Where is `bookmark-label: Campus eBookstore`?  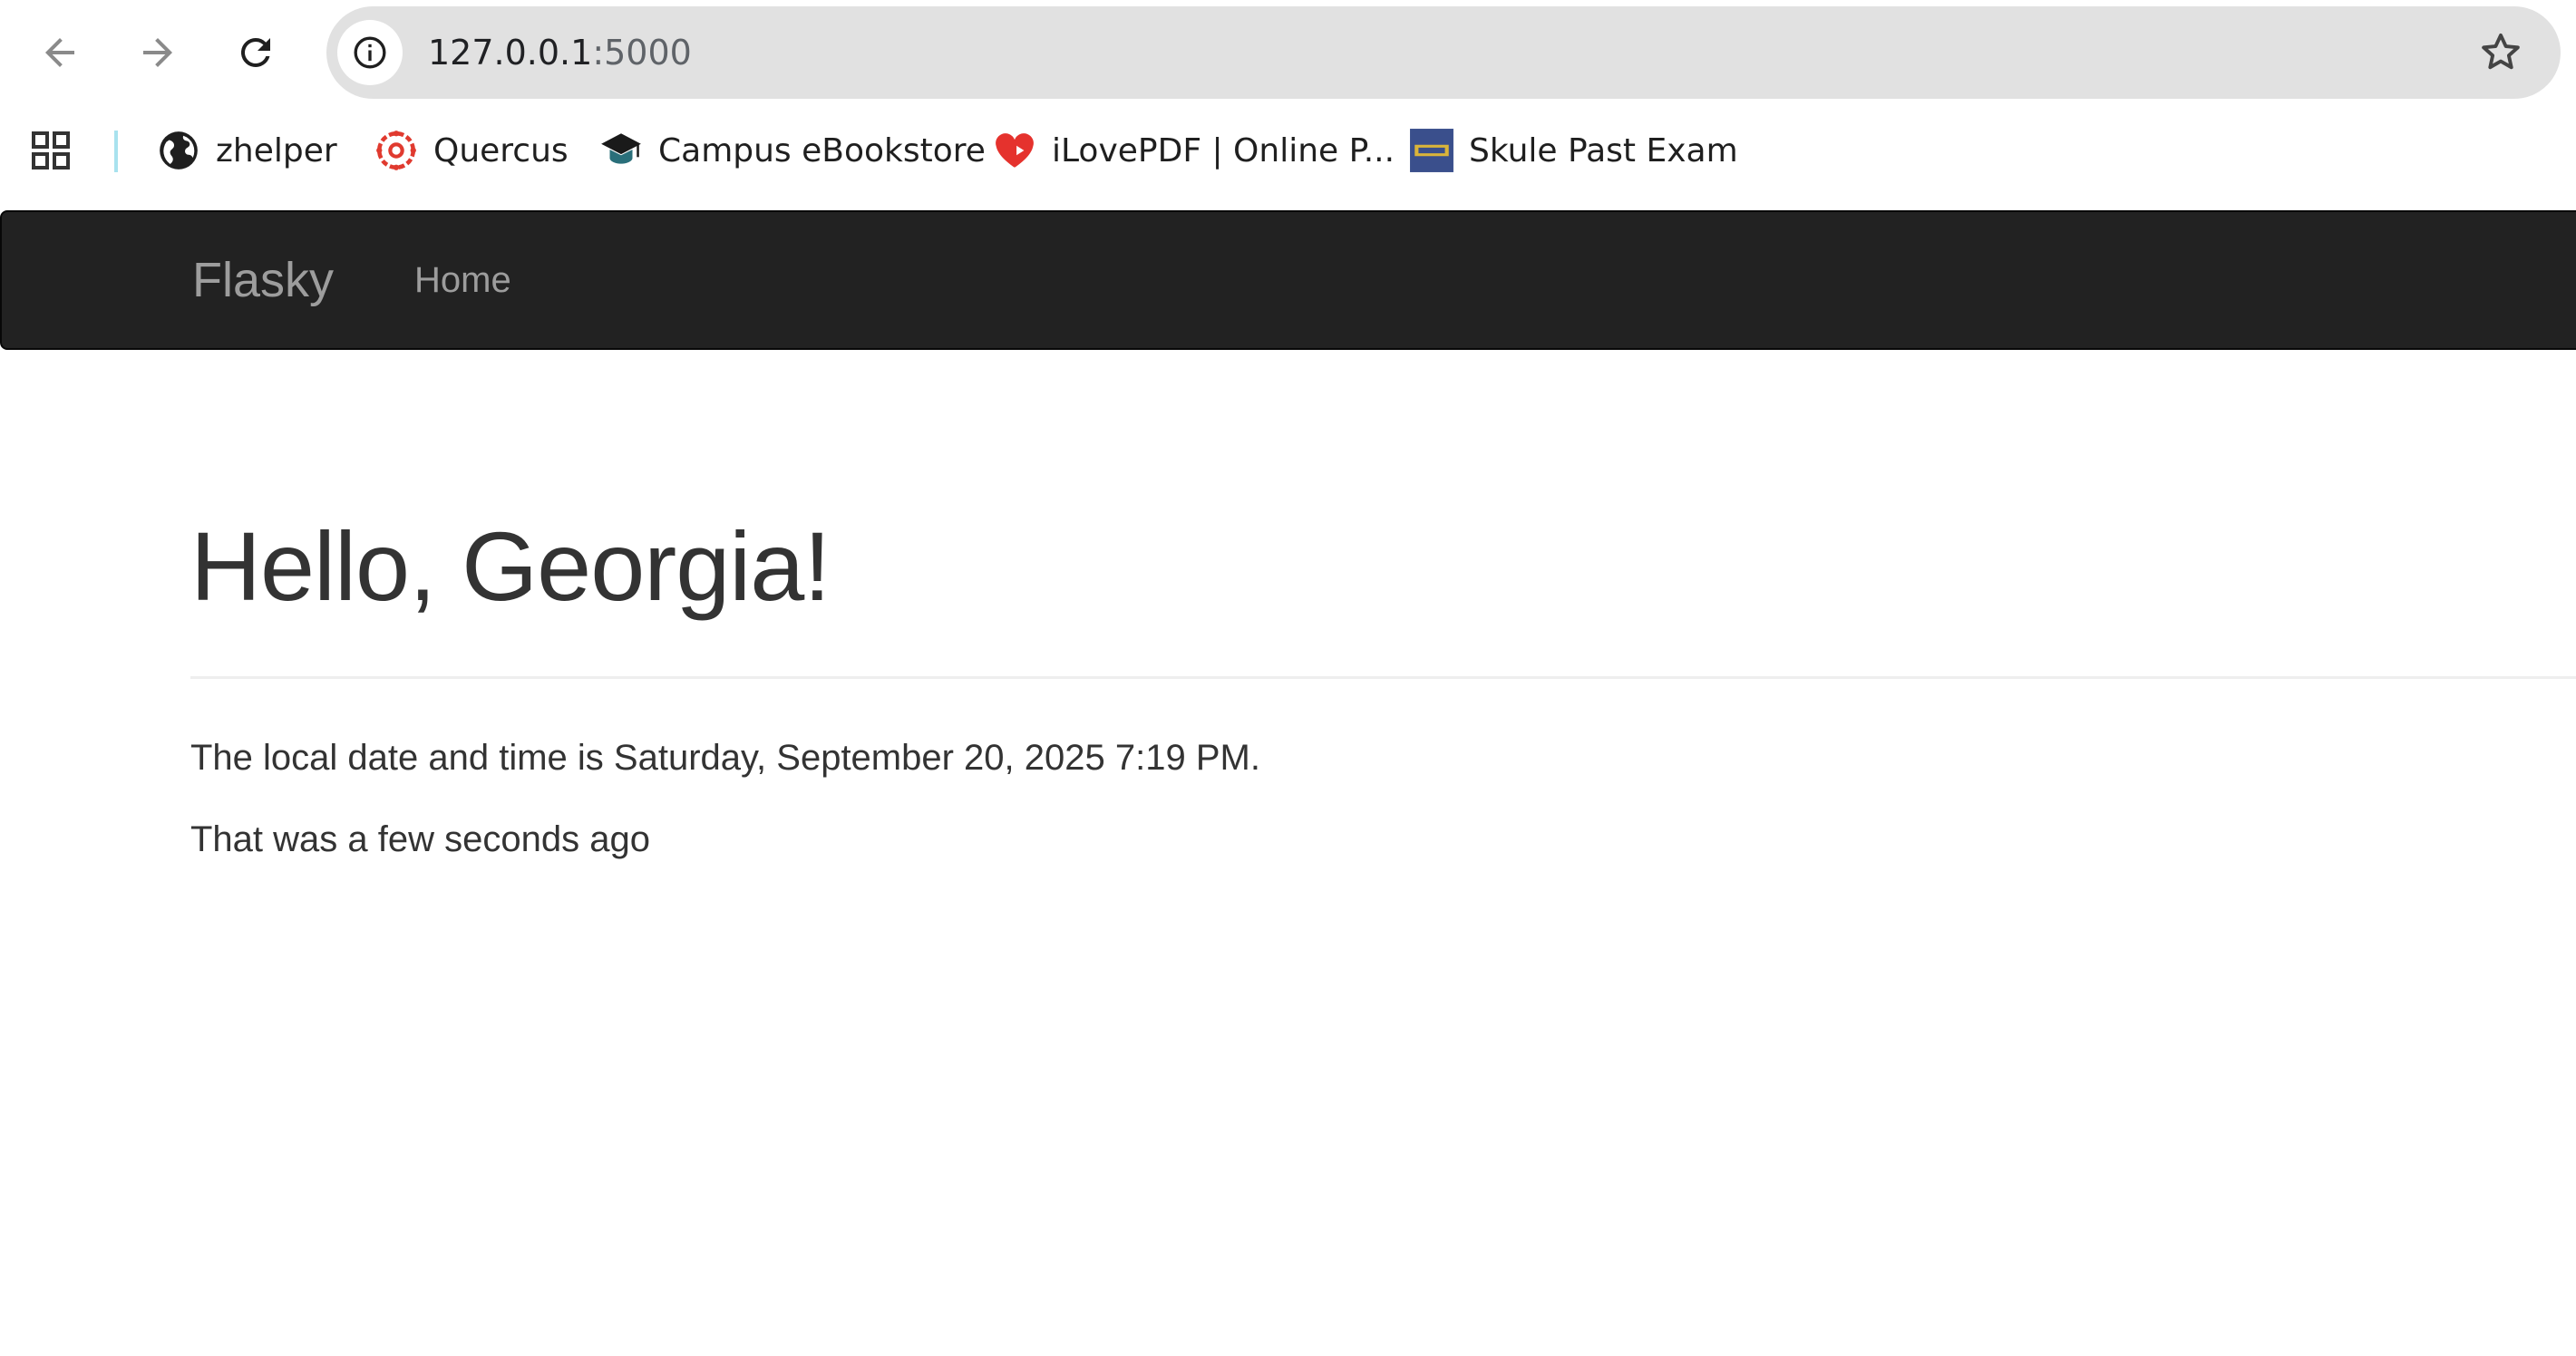
bookmark-label: Campus eBookstore is located at coordinates (822, 150).